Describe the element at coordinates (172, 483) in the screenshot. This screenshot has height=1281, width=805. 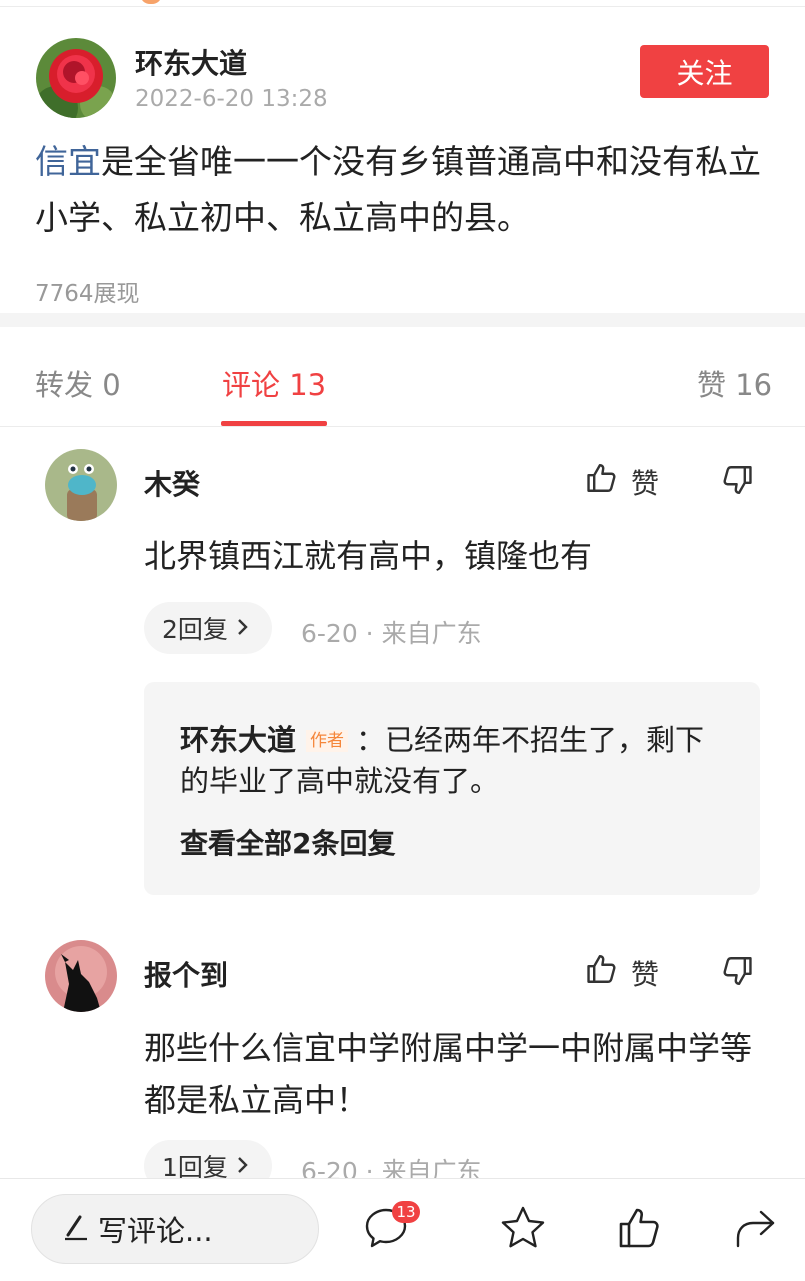
I see `commenter-name: 木癸` at that location.